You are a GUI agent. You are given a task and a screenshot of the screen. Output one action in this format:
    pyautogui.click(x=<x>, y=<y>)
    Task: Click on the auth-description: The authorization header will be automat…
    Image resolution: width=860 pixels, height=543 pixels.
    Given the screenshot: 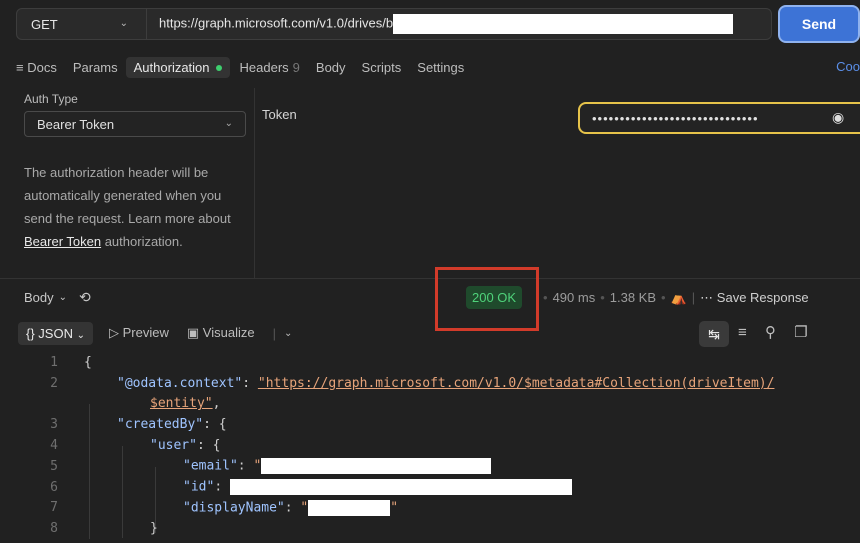 What is the action you would take?
    pyautogui.click(x=135, y=216)
    